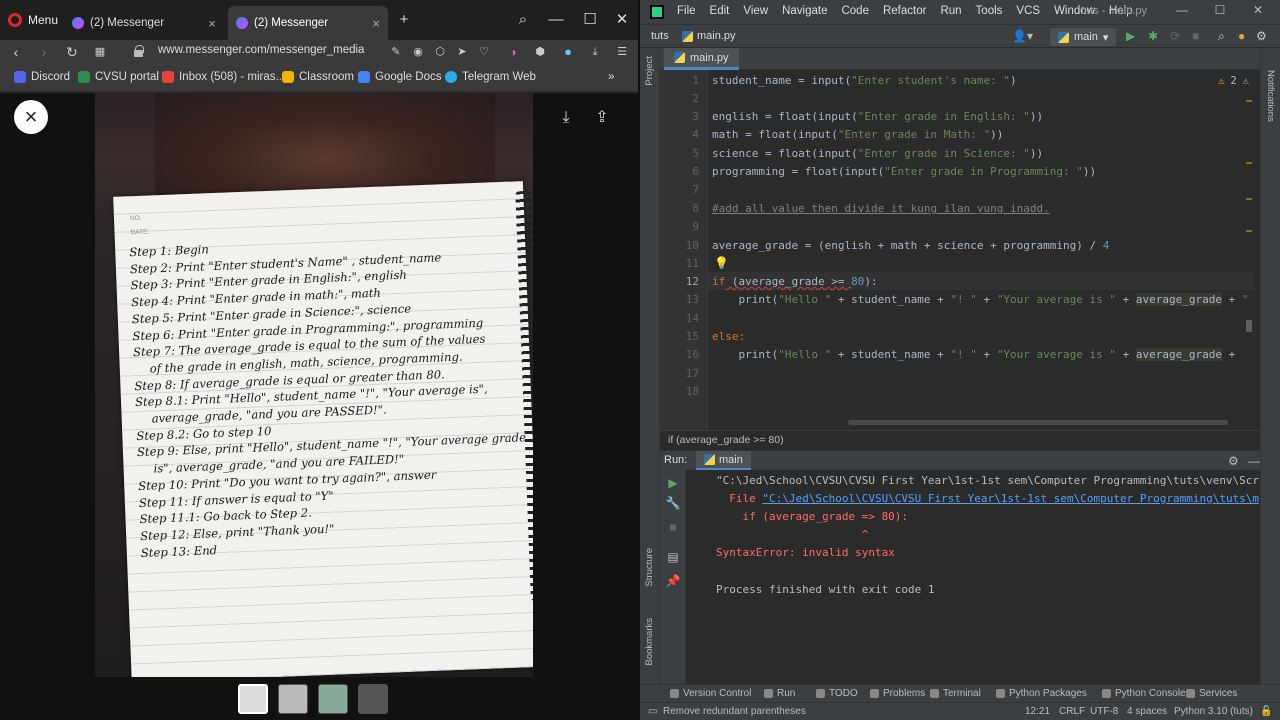  What do you see at coordinates (684, 153) in the screenshot?
I see `line-number: 5` at bounding box center [684, 153].